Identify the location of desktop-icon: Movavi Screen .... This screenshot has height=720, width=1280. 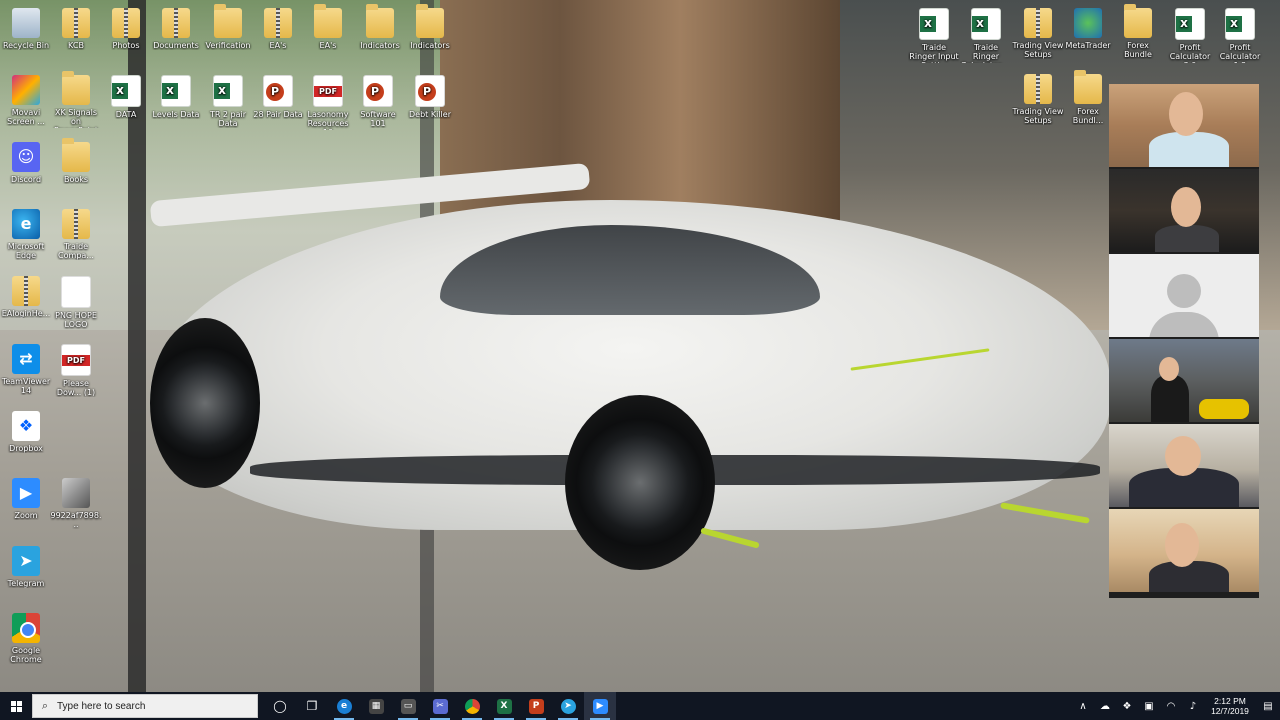
(26, 100).